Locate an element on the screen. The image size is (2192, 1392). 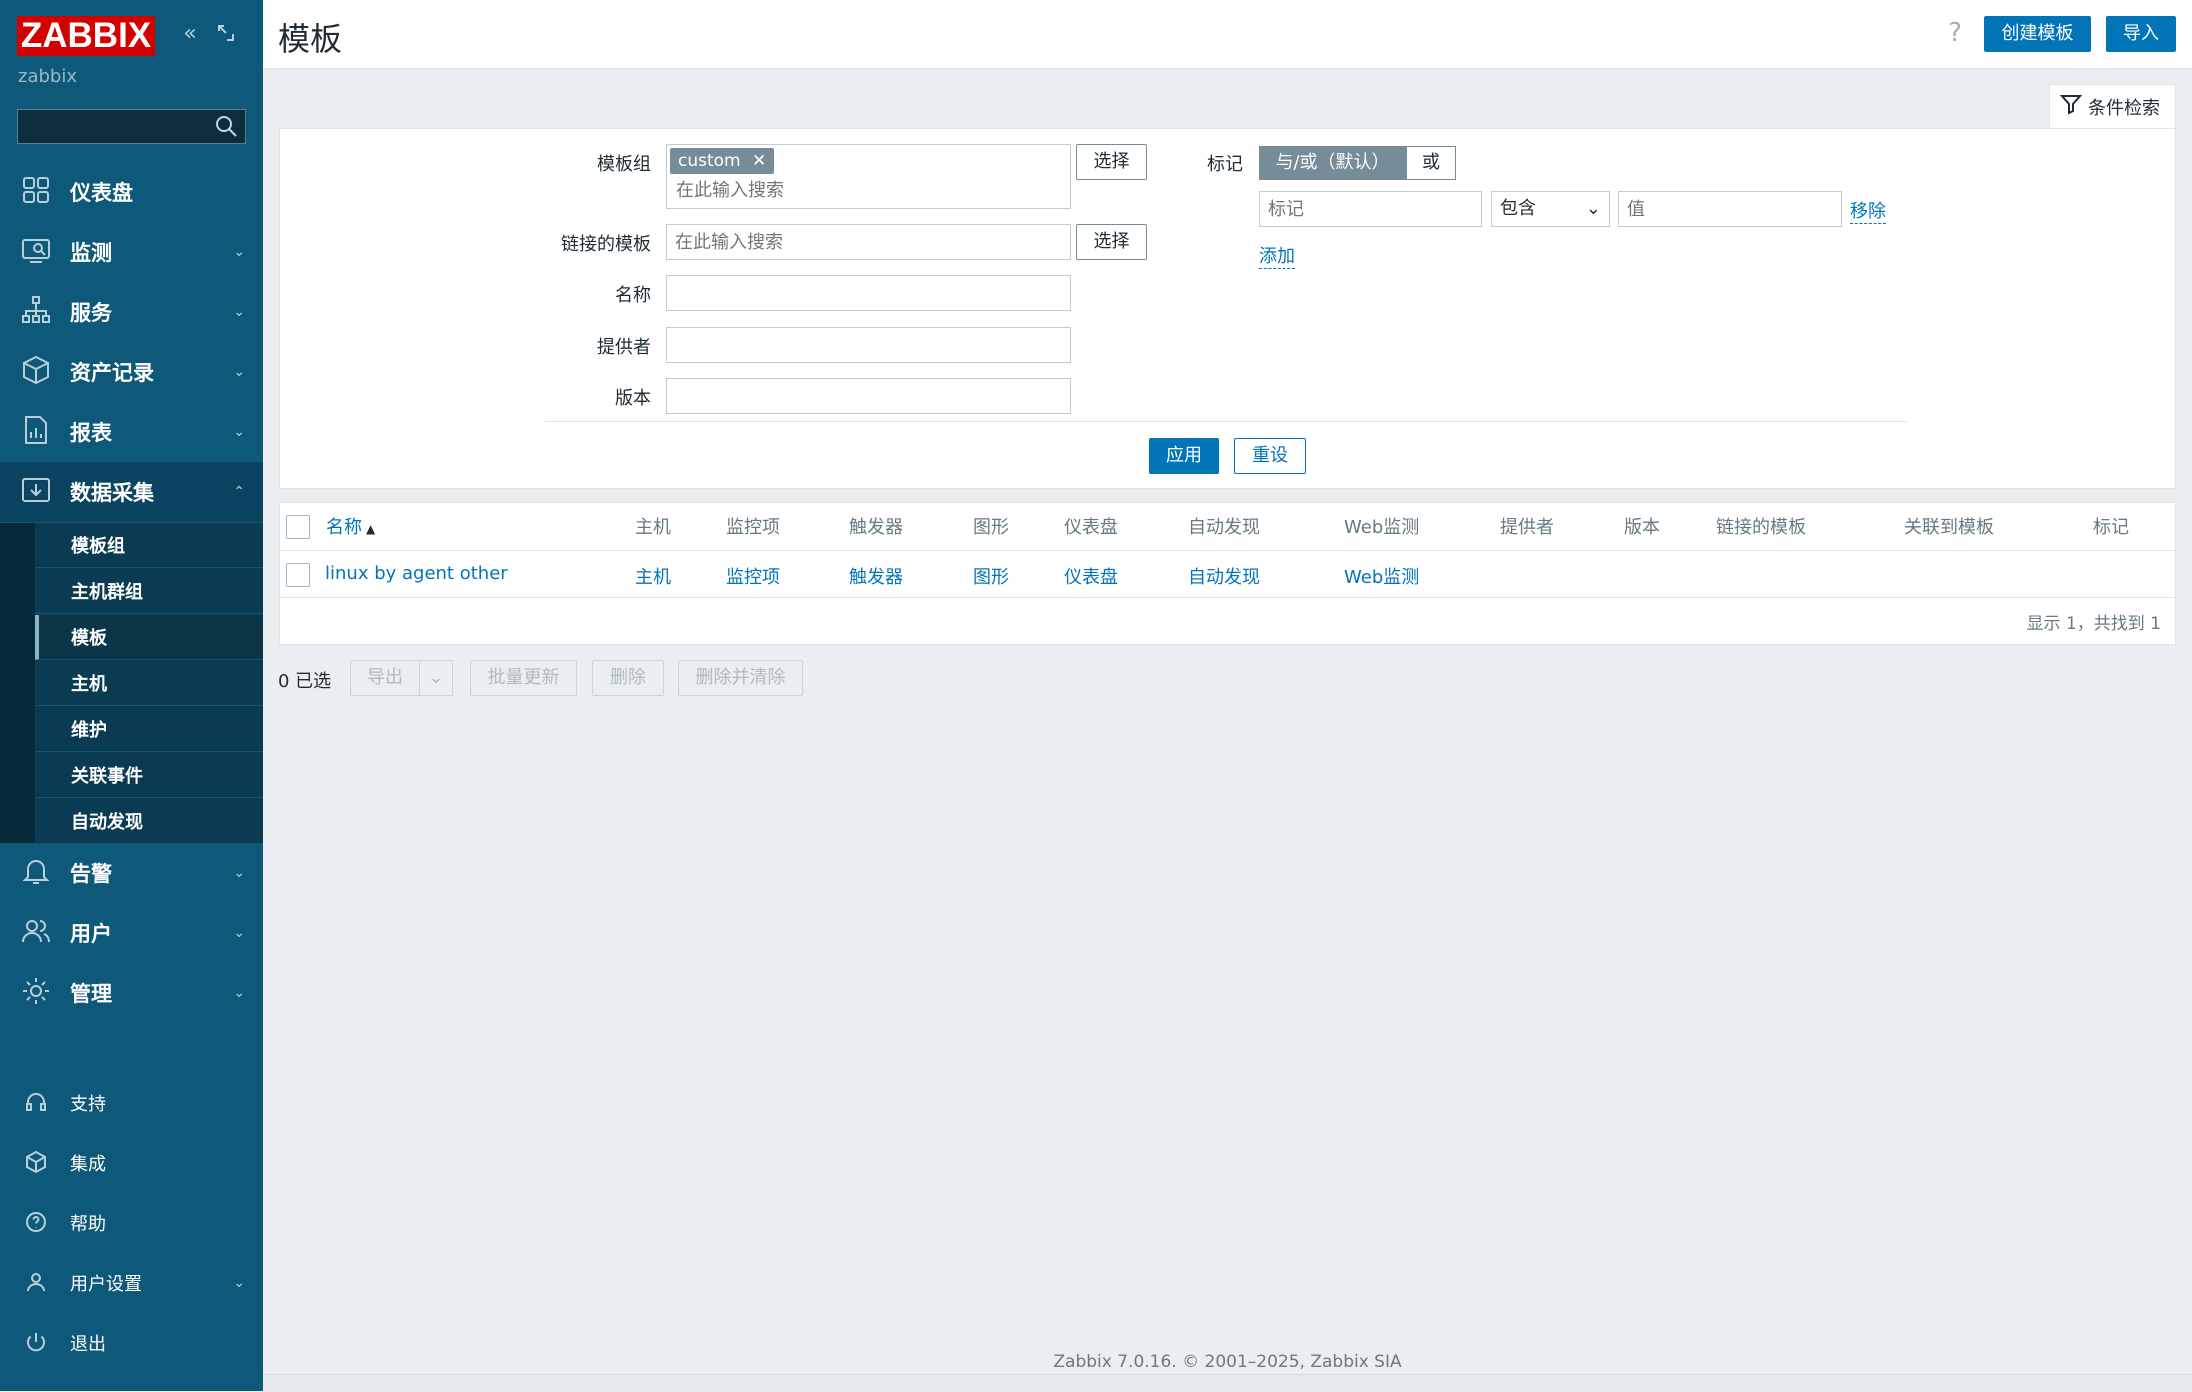
reports-icon is located at coordinates (38, 432).